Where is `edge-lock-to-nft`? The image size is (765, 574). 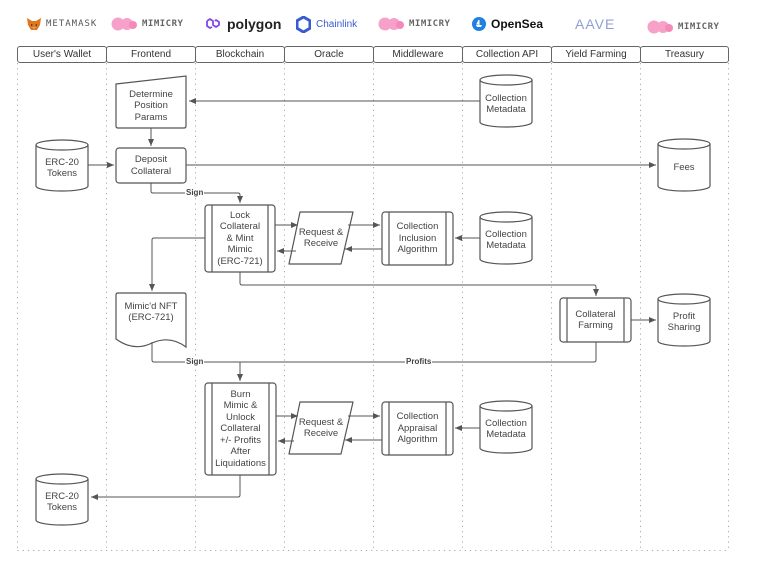 edge-lock-to-nft is located at coordinates (177, 264).